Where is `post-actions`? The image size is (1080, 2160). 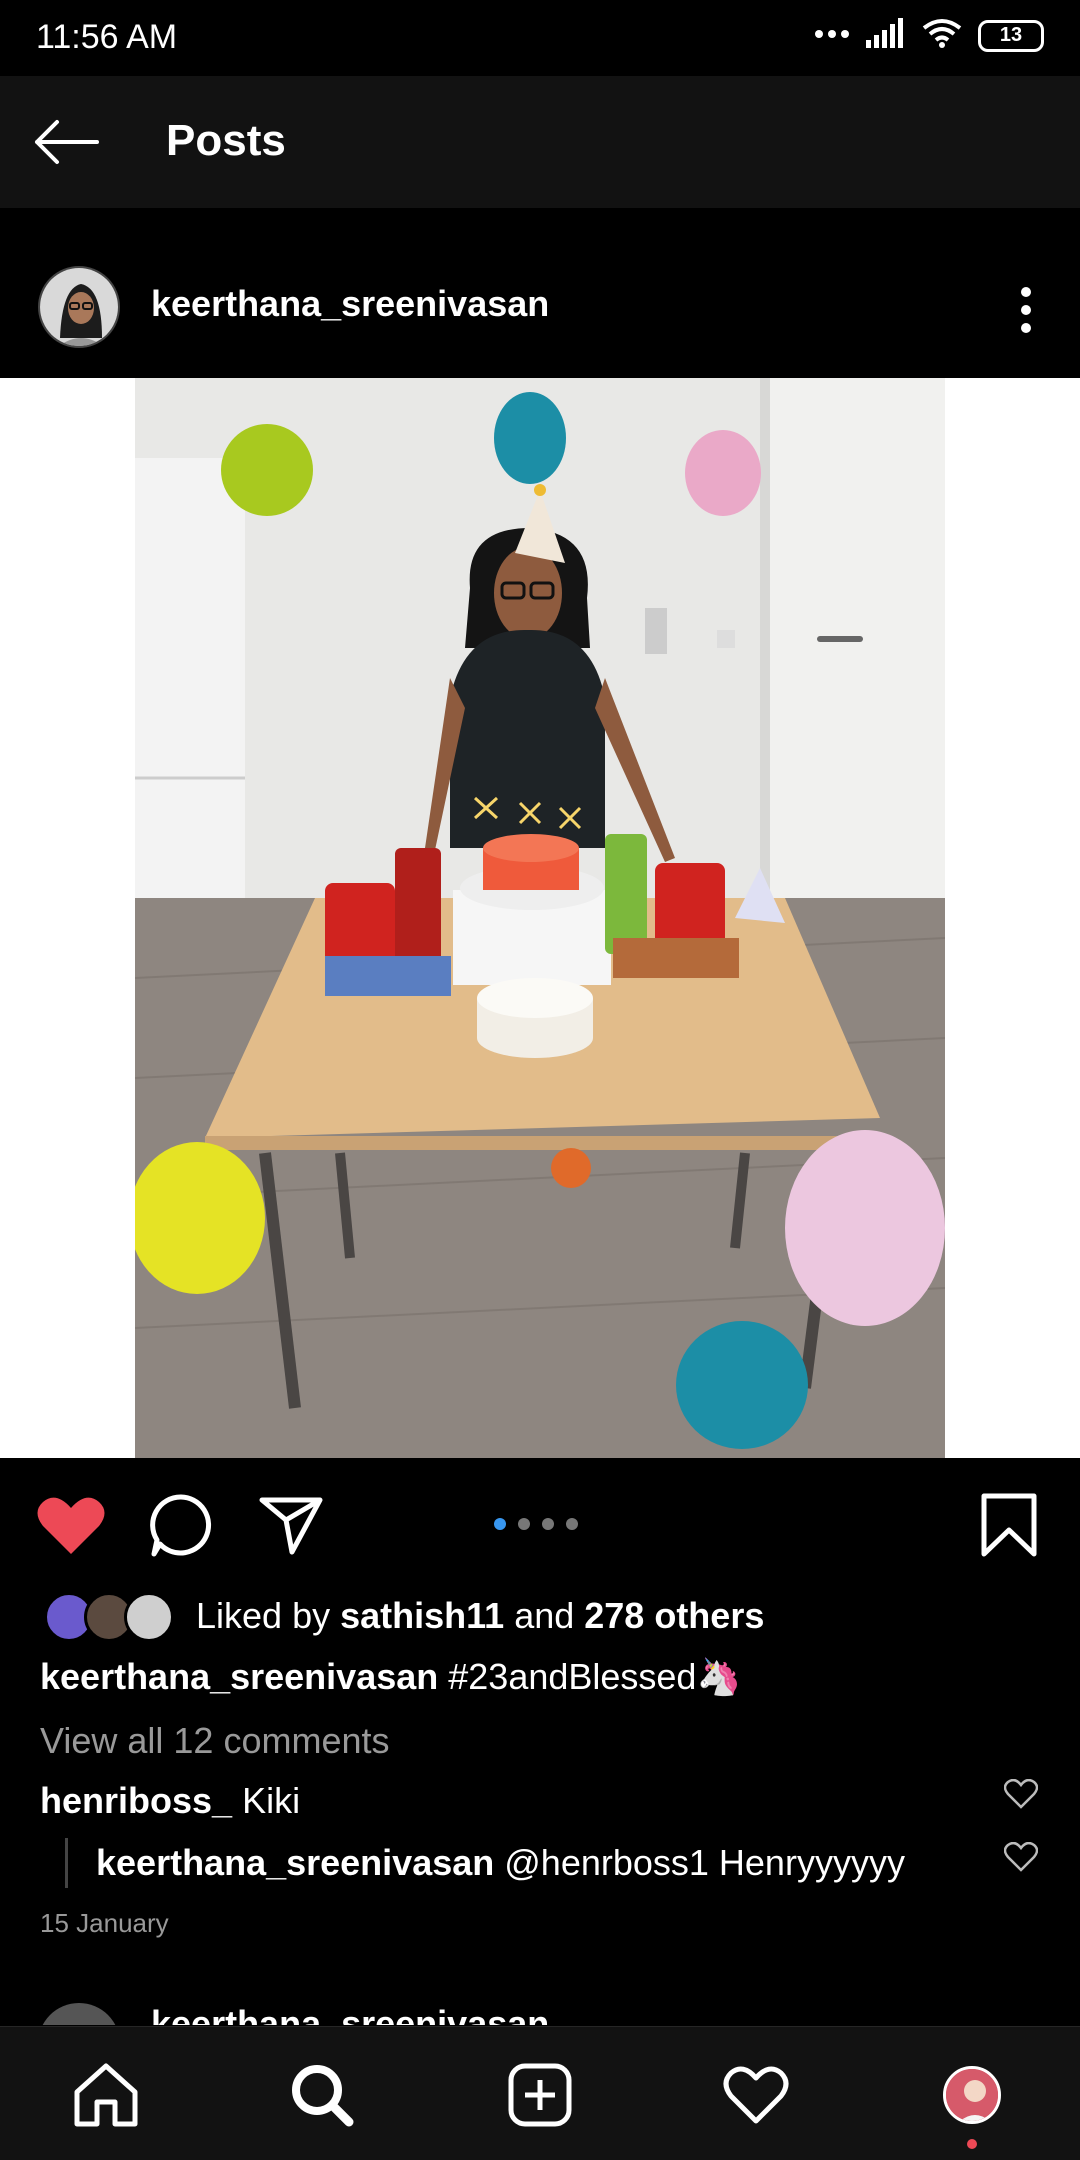
post-actions is located at coordinates (540, 1523).